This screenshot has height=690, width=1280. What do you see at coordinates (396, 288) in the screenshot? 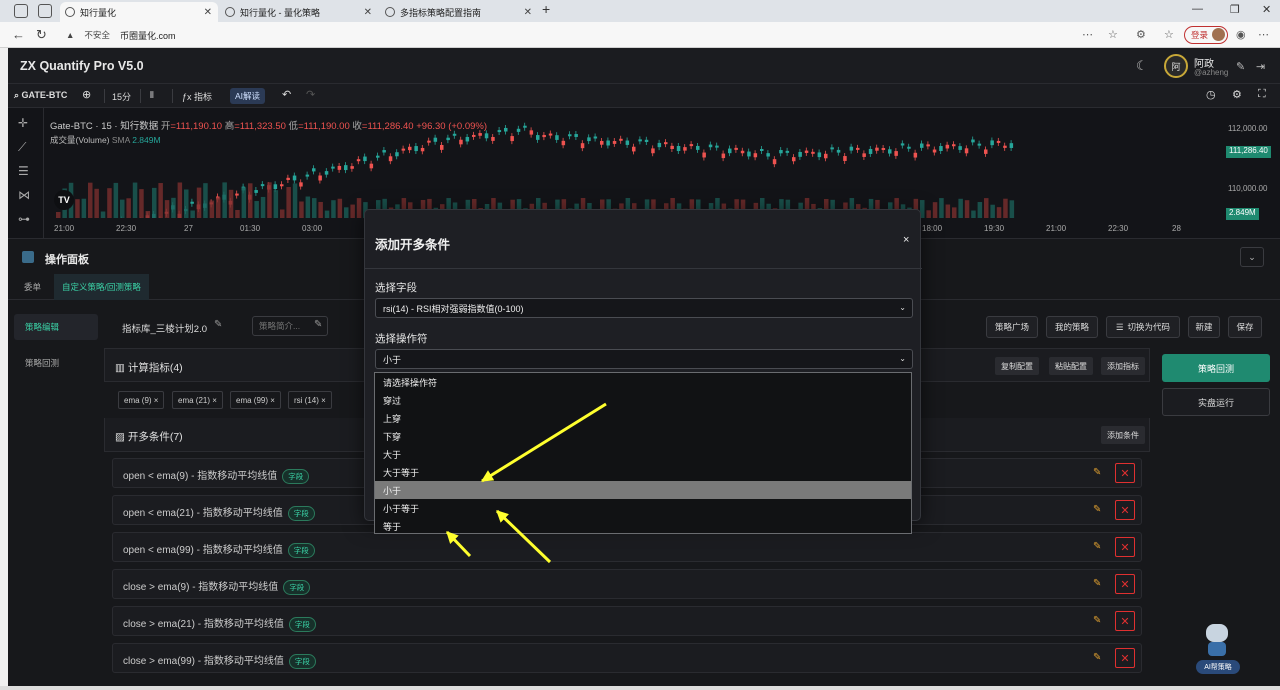
I see `field-label: 选择字段` at bounding box center [396, 288].